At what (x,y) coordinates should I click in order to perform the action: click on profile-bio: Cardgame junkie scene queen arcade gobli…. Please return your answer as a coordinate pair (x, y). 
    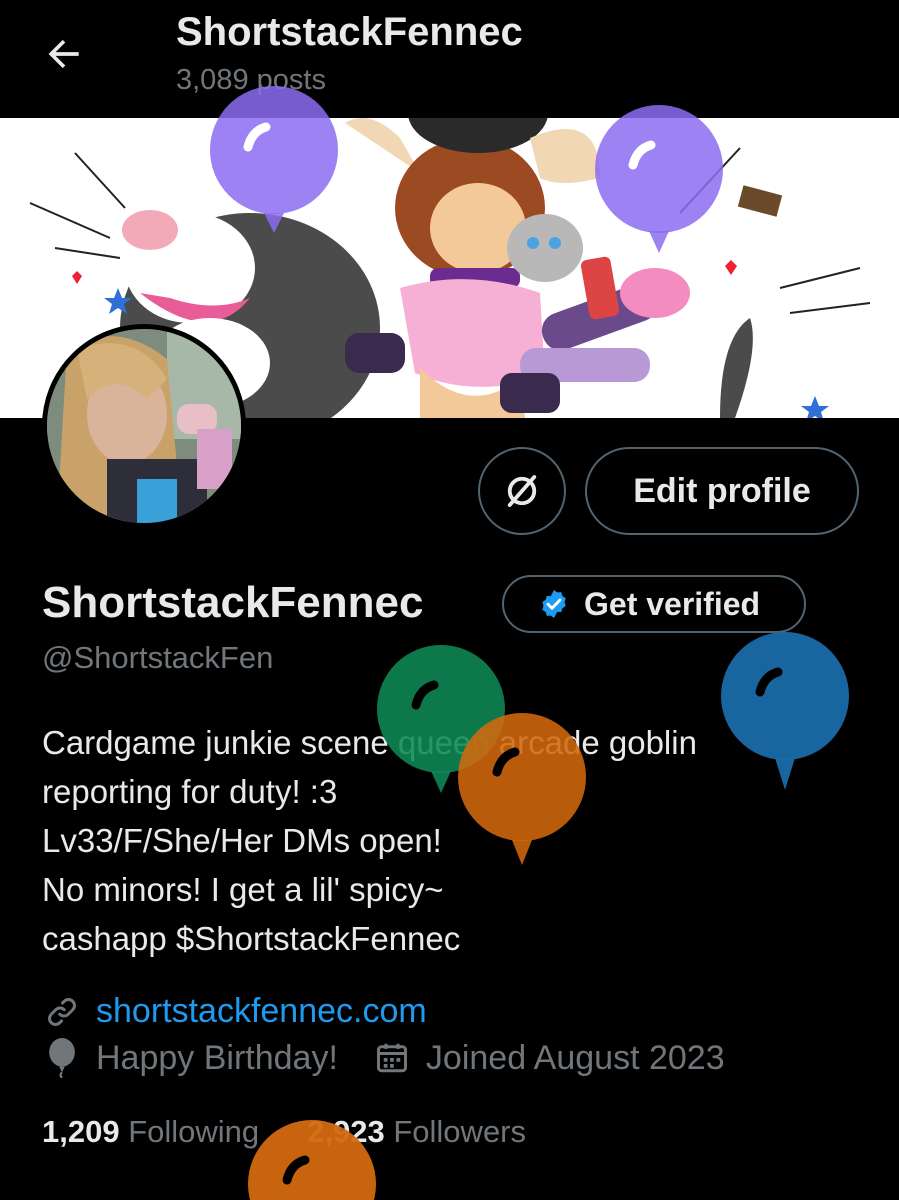
    Looking at the image, I should click on (369, 840).